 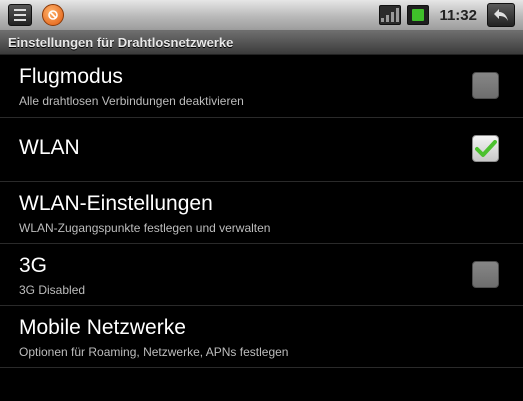 What do you see at coordinates (52, 290) in the screenshot?
I see `setting-summary: 3G Disabled` at bounding box center [52, 290].